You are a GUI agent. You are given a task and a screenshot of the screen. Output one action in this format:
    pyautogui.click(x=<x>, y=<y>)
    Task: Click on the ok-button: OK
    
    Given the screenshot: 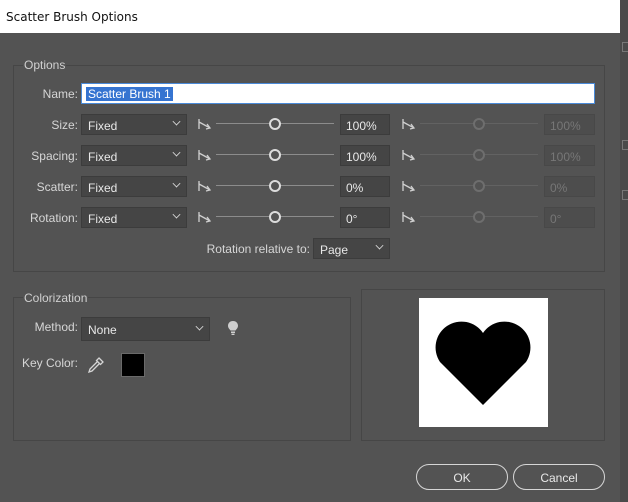 What is the action you would take?
    pyautogui.click(x=462, y=477)
    